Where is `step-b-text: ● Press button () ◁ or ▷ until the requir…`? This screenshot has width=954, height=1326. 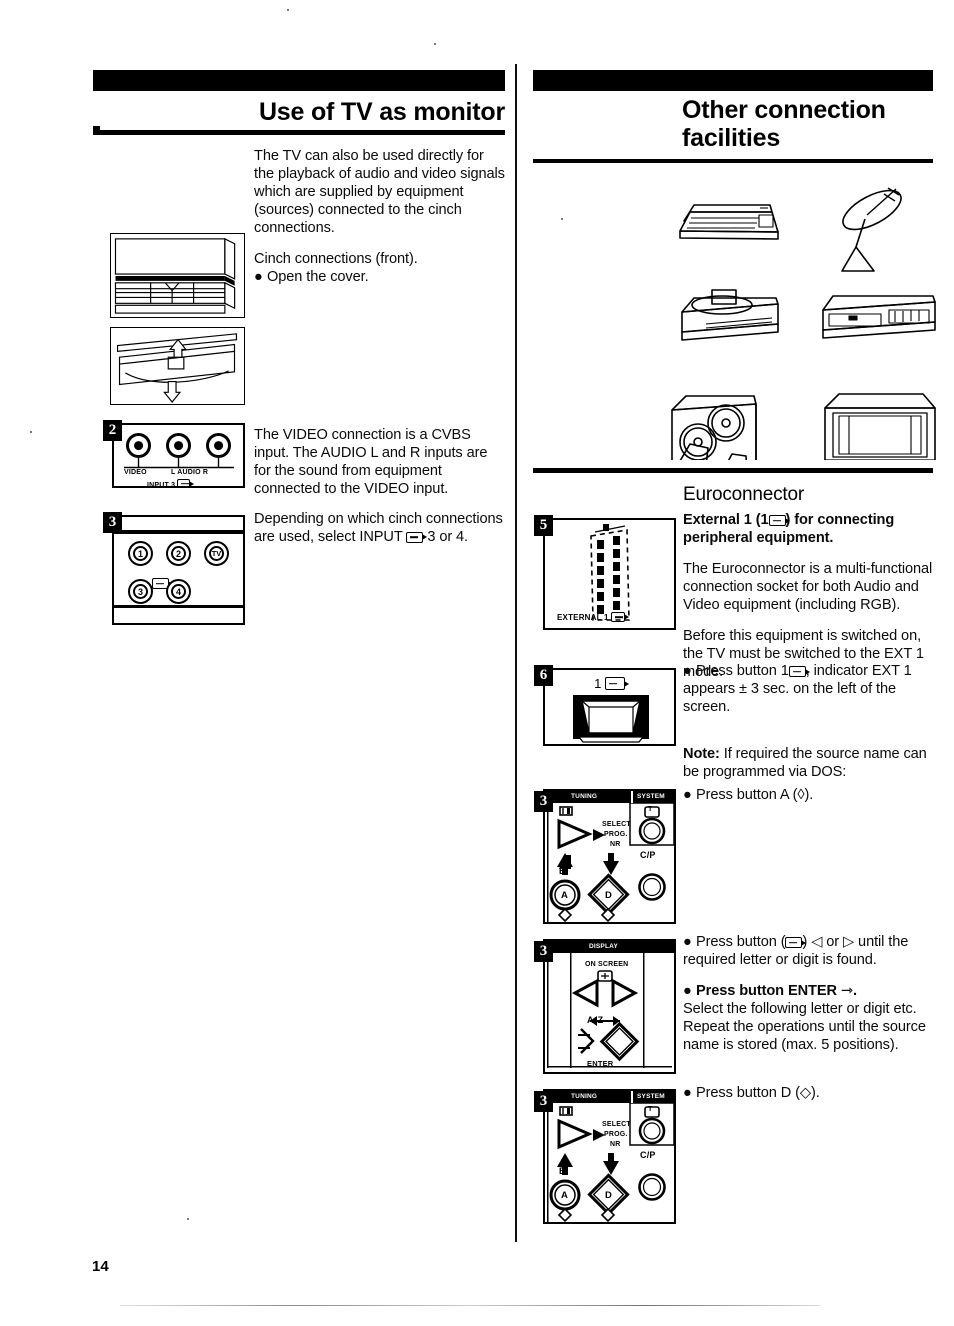
step-b-text: ● Press button () ◁ or ▷ until the requir… is located at coordinates (809, 994).